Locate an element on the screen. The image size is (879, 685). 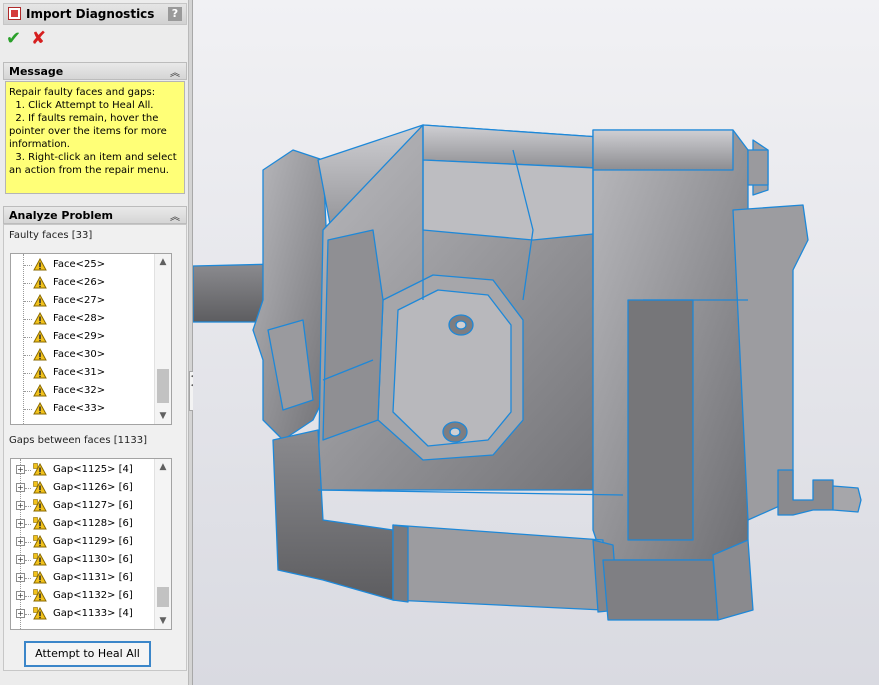
gap-label: Gap<1128> [6] is located at coordinates (93, 523).